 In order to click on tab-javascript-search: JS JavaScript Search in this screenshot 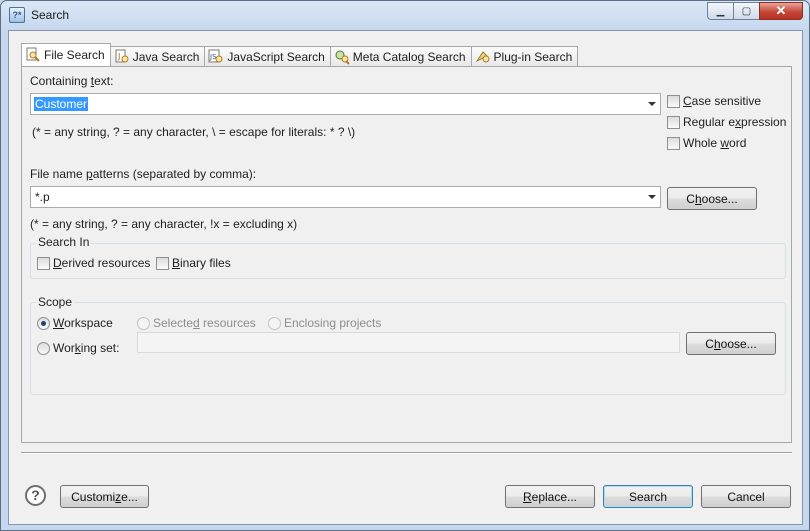, I will do `click(267, 56)`.